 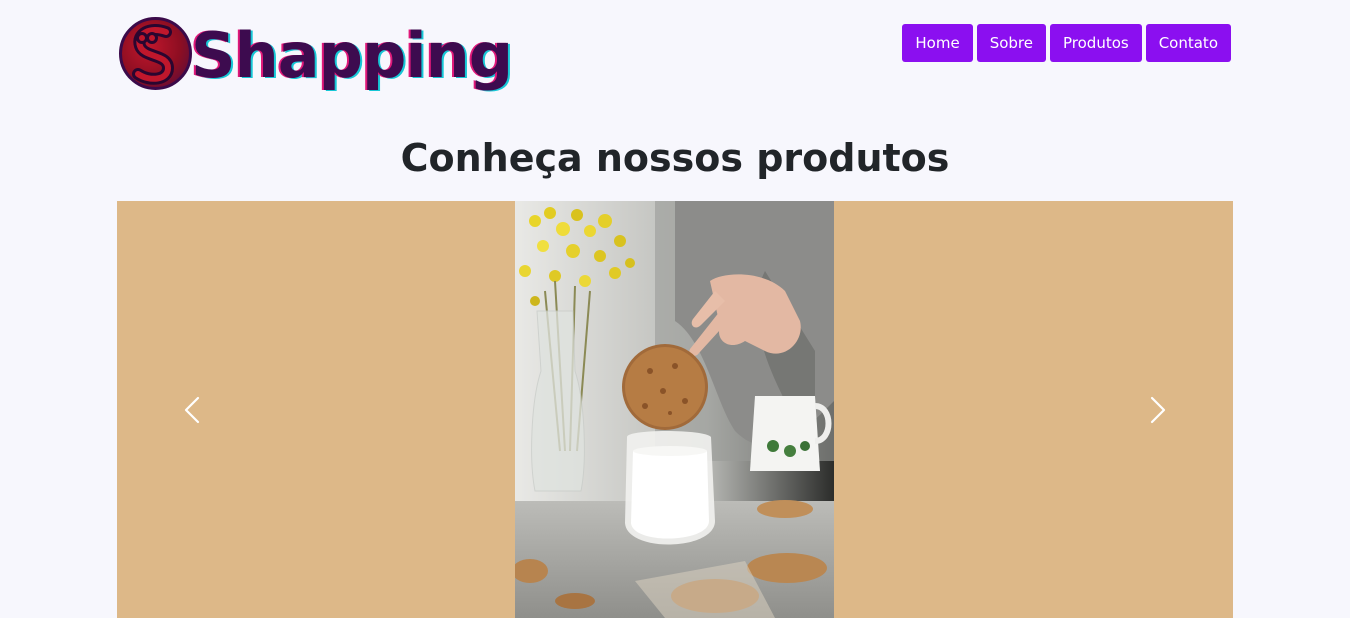 I want to click on nav-sobre-button: Sobre, so click(x=1011, y=43).